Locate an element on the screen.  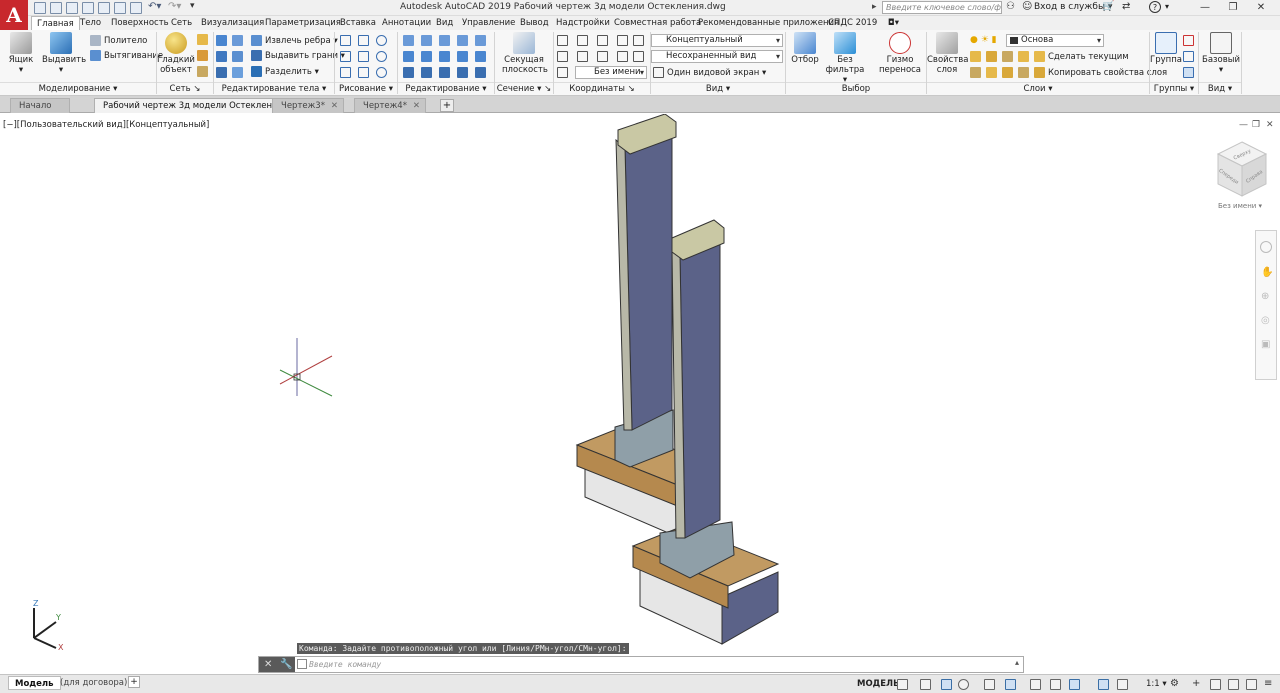
extract-edges-button: Извлечь ребра ▾ is located at coordinates (294, 41).